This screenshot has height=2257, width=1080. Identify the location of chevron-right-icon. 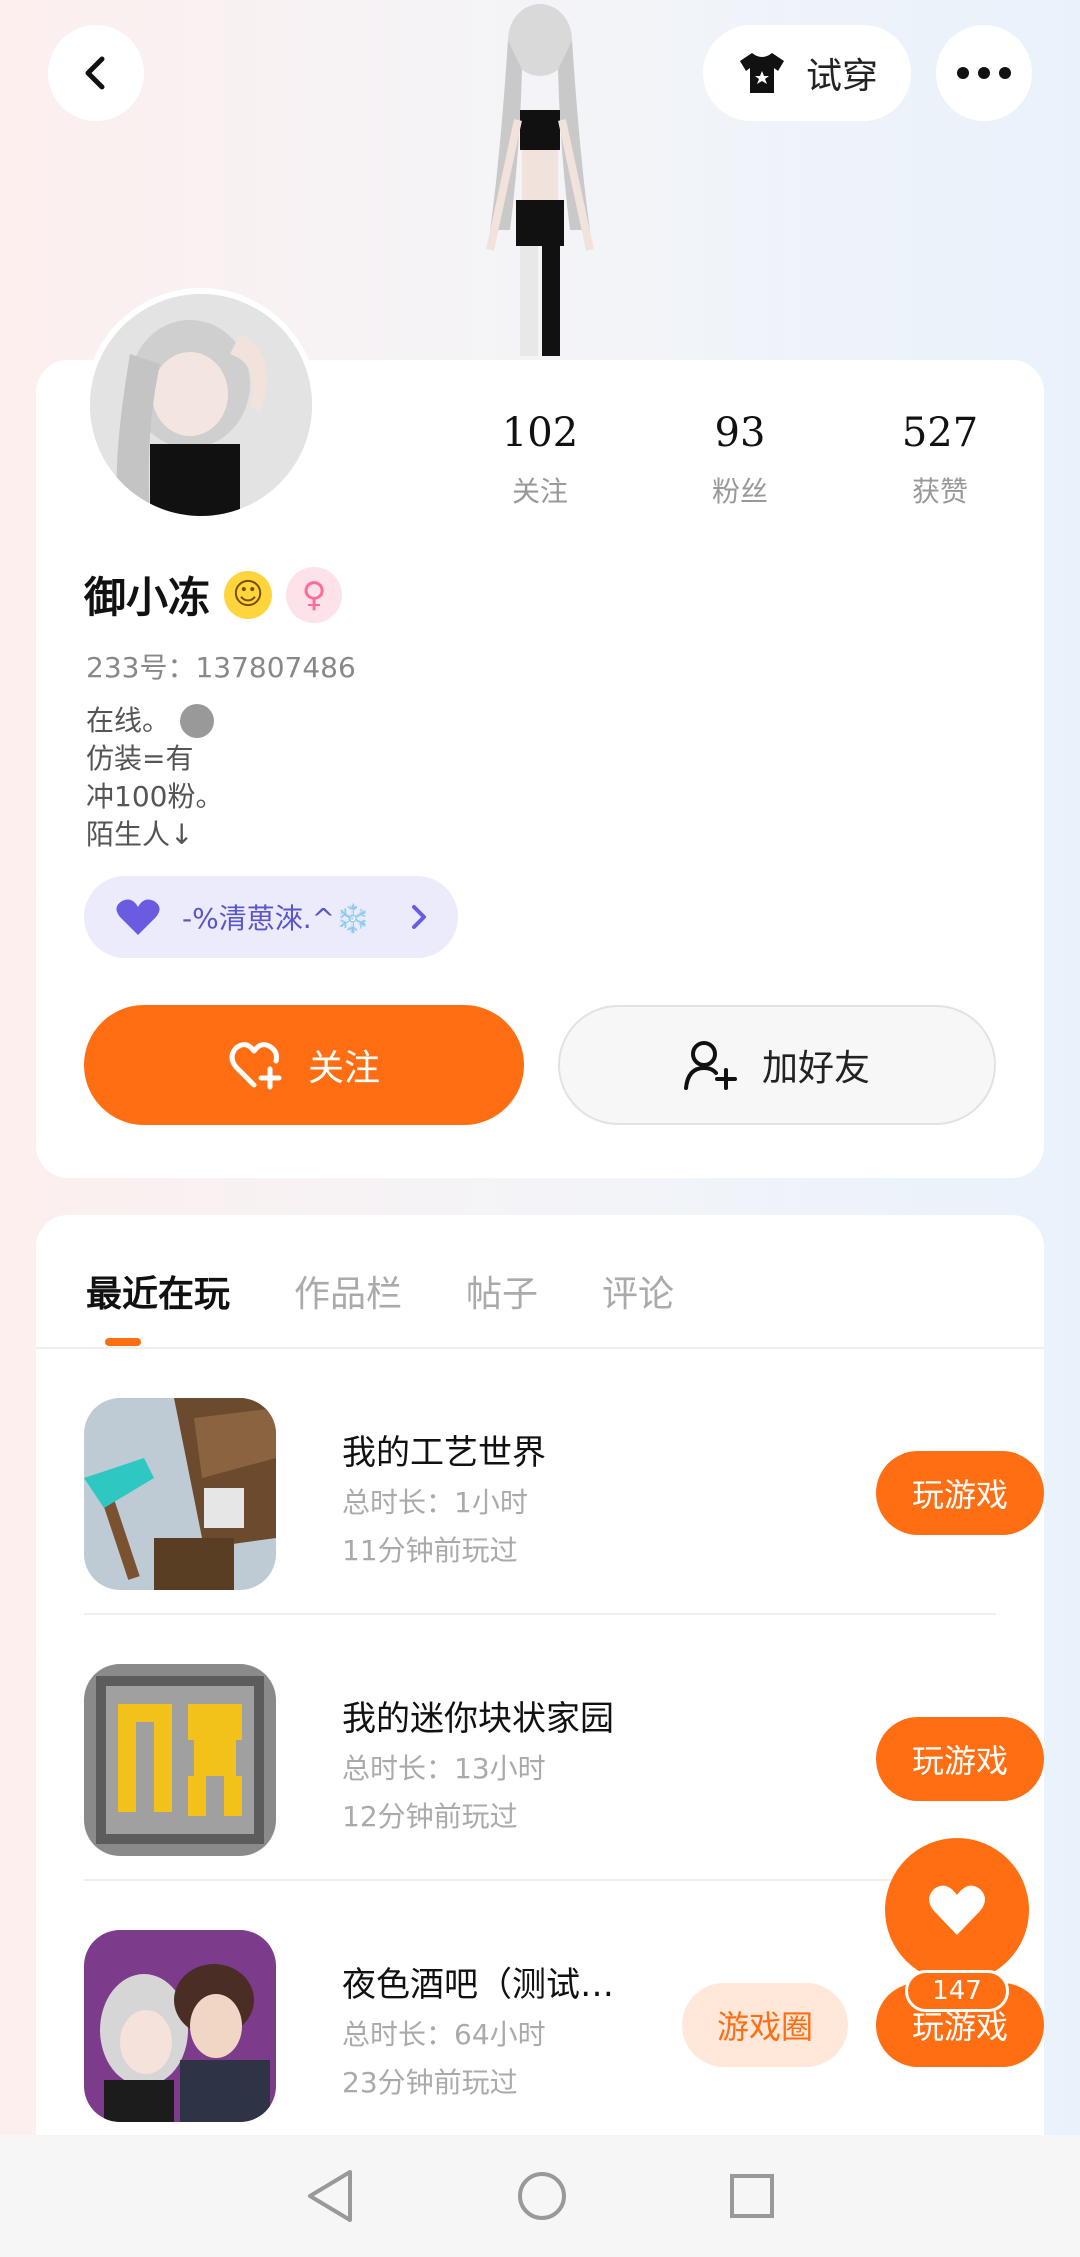
(419, 917).